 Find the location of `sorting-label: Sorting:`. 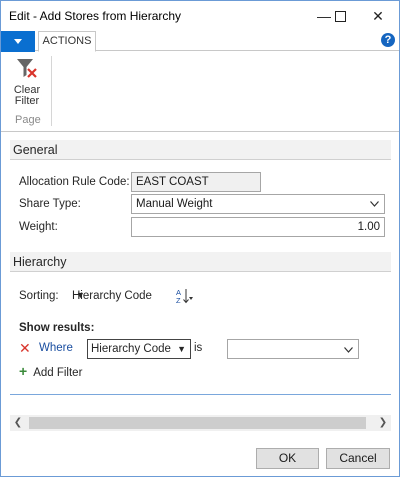

sorting-label: Sorting: is located at coordinates (39, 296).